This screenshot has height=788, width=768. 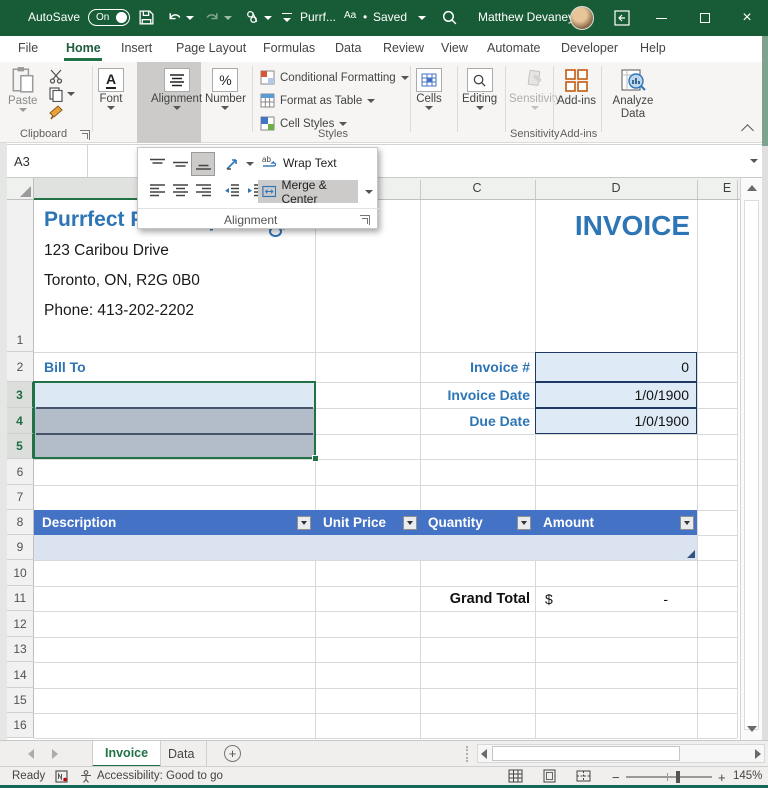 What do you see at coordinates (289, 48) in the screenshot?
I see `tab-formulas: Formulas` at bounding box center [289, 48].